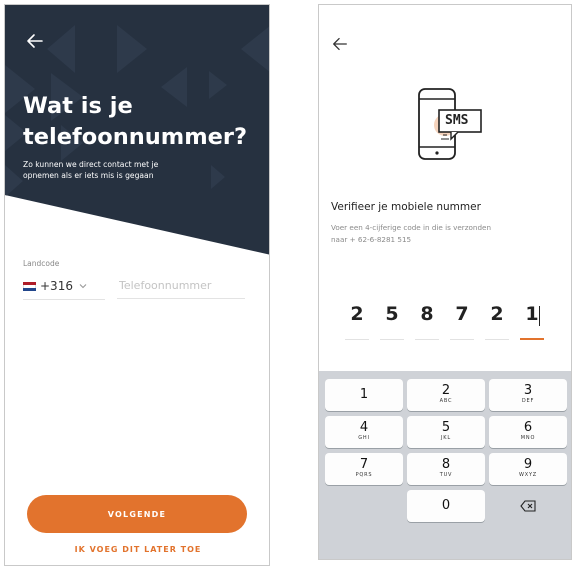 Image resolution: width=574 pixels, height=568 pixels. I want to click on key-2: 2 ABC, so click(446, 395).